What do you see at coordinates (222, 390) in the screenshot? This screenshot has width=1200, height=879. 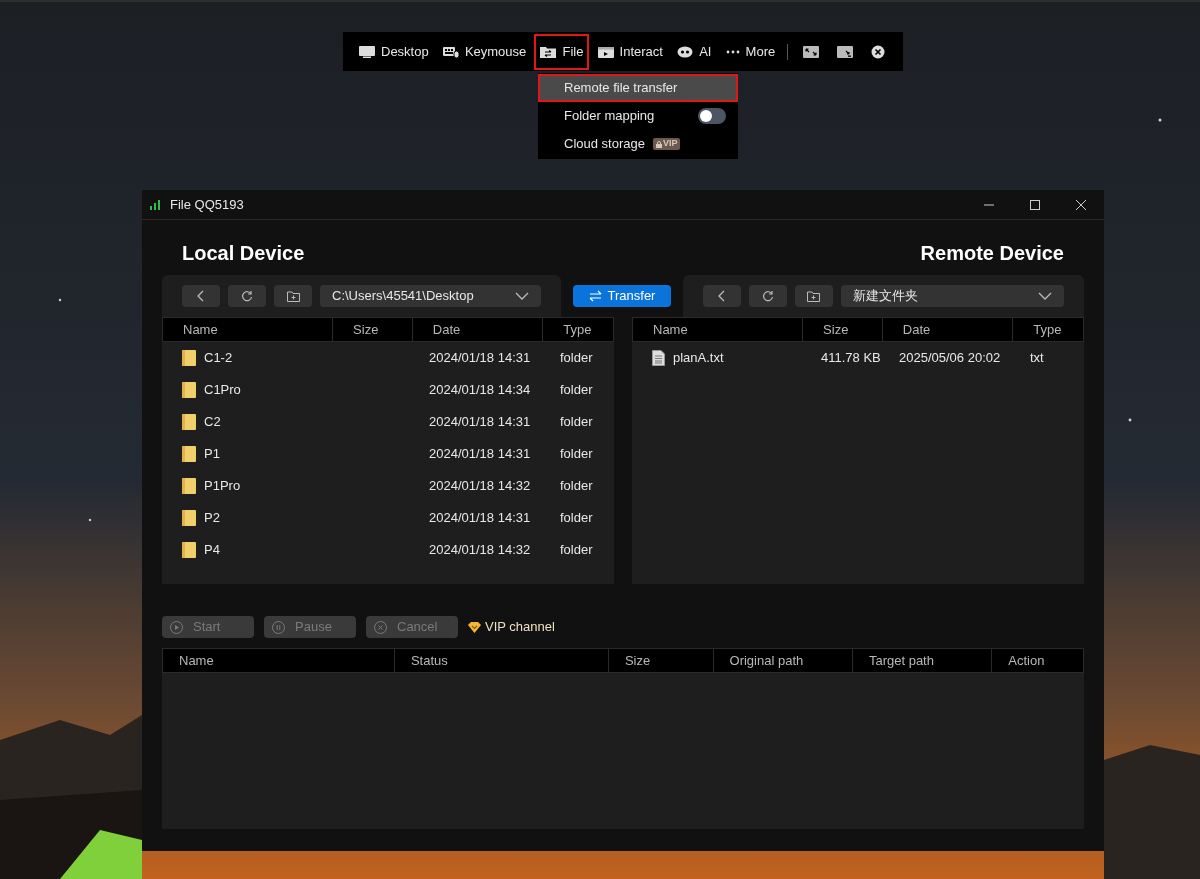 I see `file-name: C1Pro` at bounding box center [222, 390].